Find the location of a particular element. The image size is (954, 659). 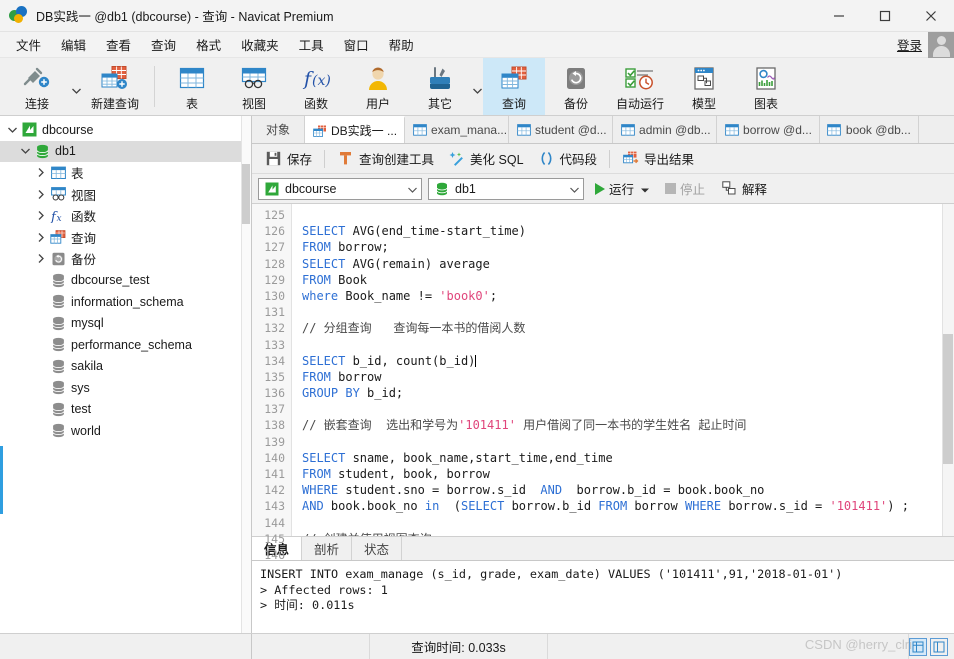

ribbon-model-button: 模型 is located at coordinates (704, 86).